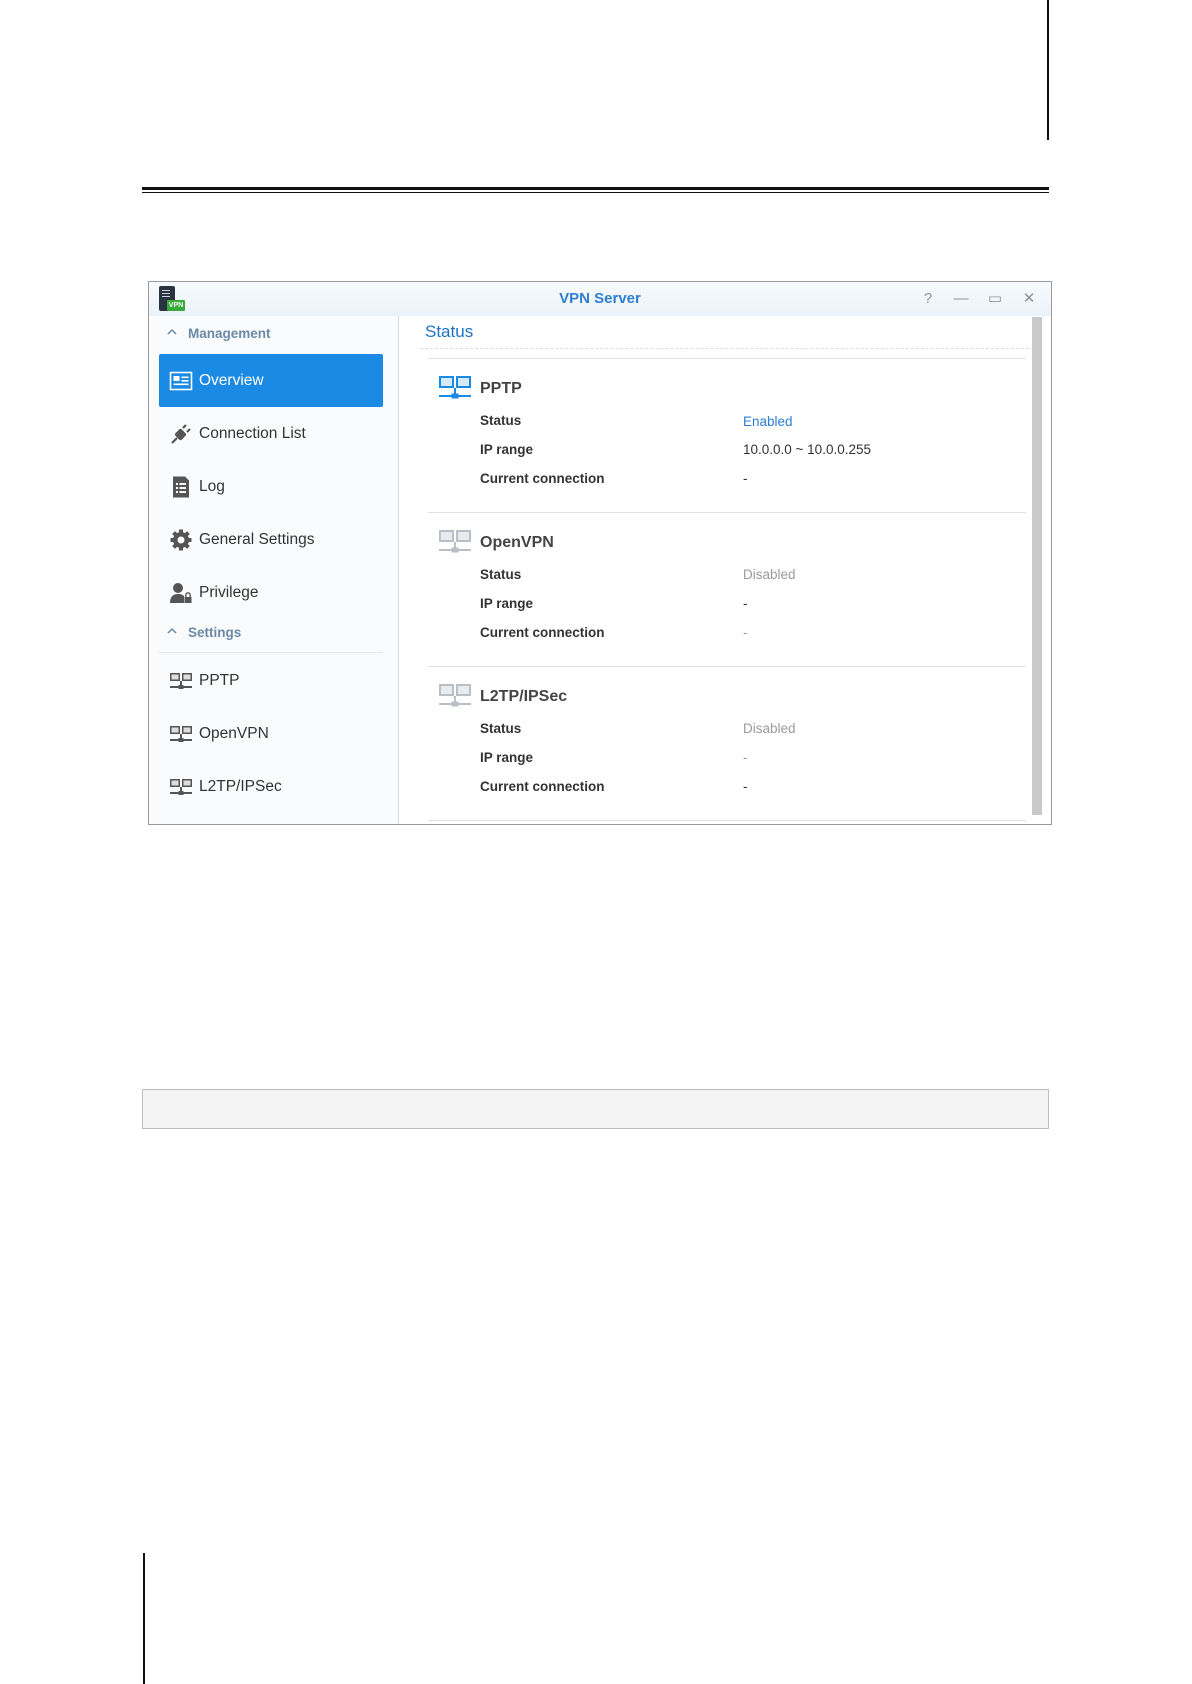 Image resolution: width=1192 pixels, height=1684 pixels. I want to click on page-header-rule, so click(595, 188).